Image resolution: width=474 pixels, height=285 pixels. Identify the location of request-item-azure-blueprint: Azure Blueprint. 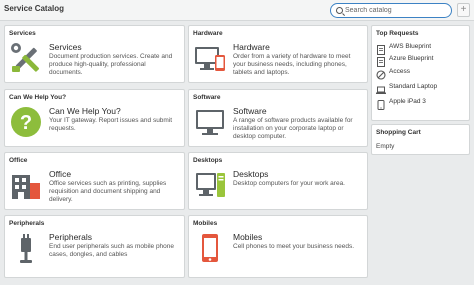
(421, 60).